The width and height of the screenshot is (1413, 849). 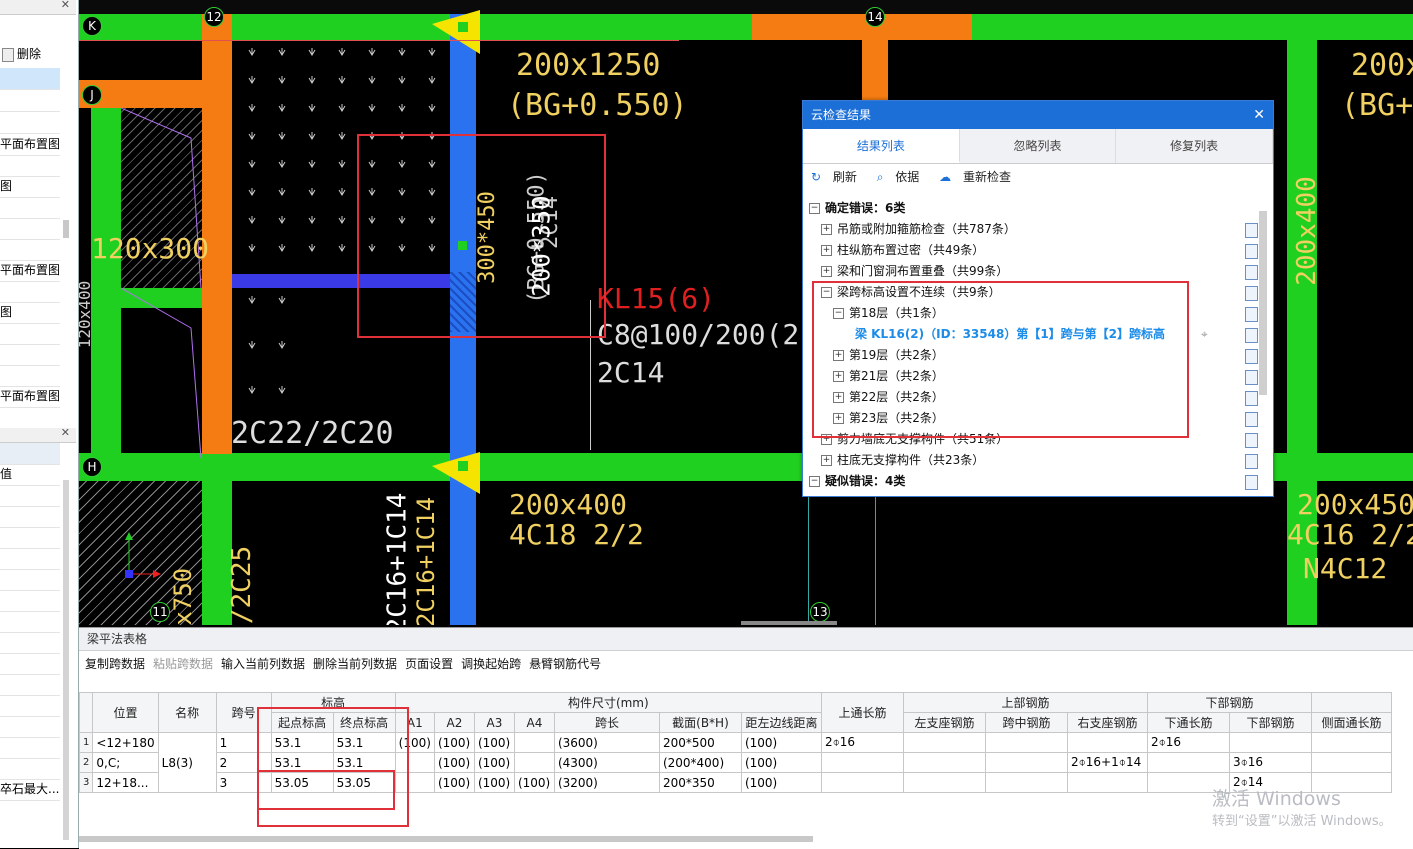 I want to click on row-number: 2, so click(x=86, y=762).